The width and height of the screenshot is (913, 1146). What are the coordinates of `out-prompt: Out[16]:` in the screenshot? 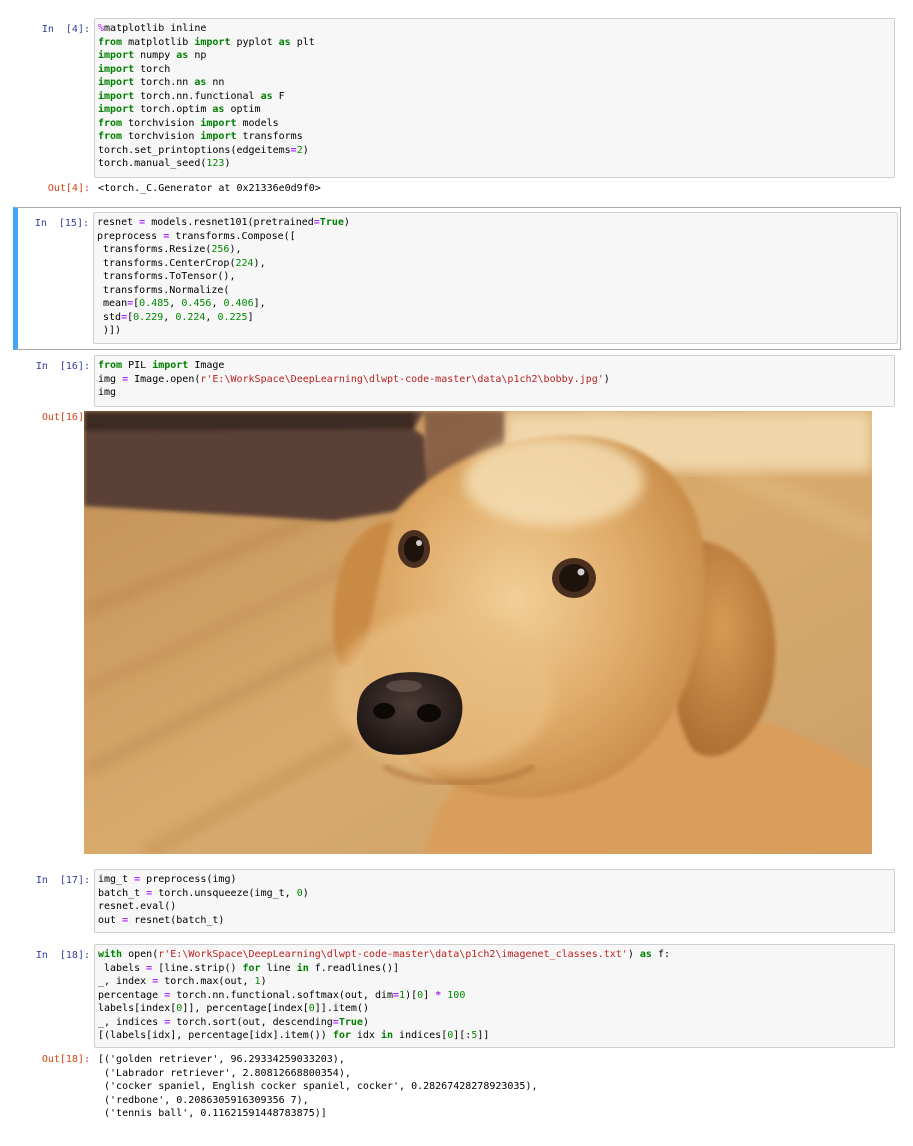 It's located at (65, 417).